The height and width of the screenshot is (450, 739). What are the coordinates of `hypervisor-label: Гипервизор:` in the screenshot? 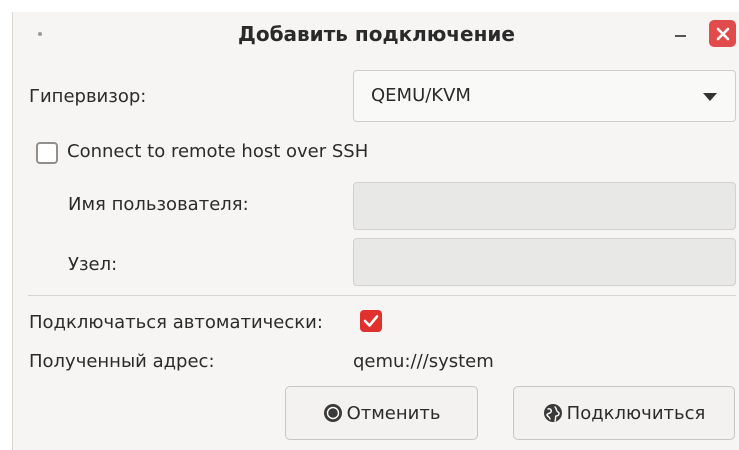 It's located at (88, 96).